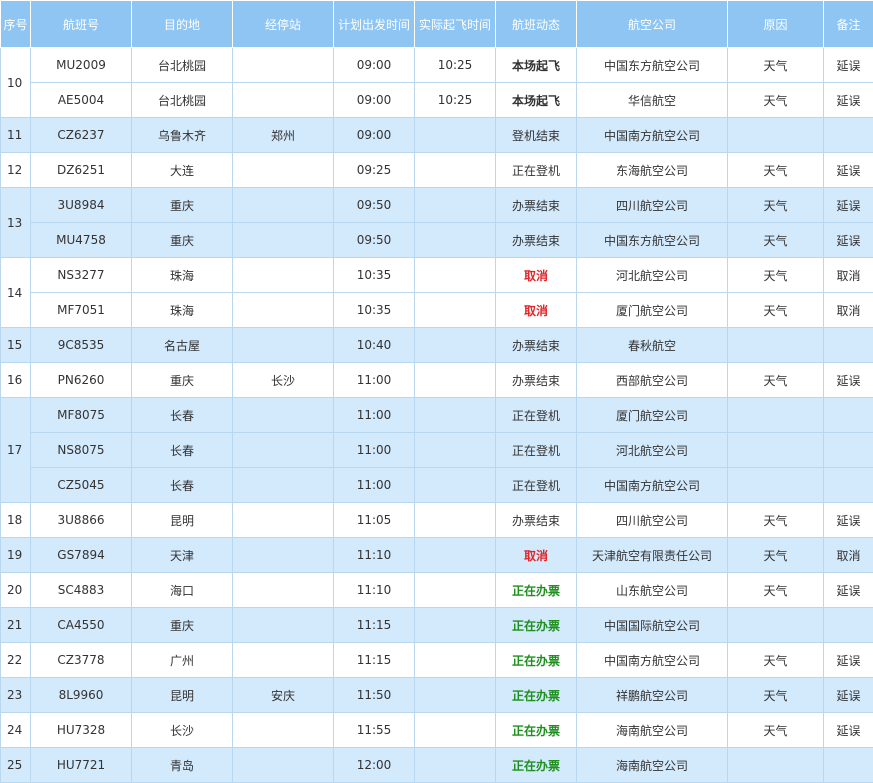  I want to click on seq-cell: 15, so click(16, 345).